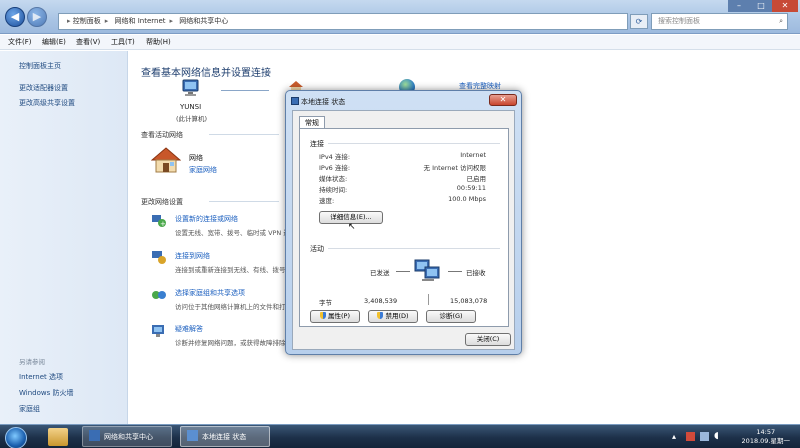 Image resolution: width=800 pixels, height=448 pixels. I want to click on start-button, so click(16, 437).